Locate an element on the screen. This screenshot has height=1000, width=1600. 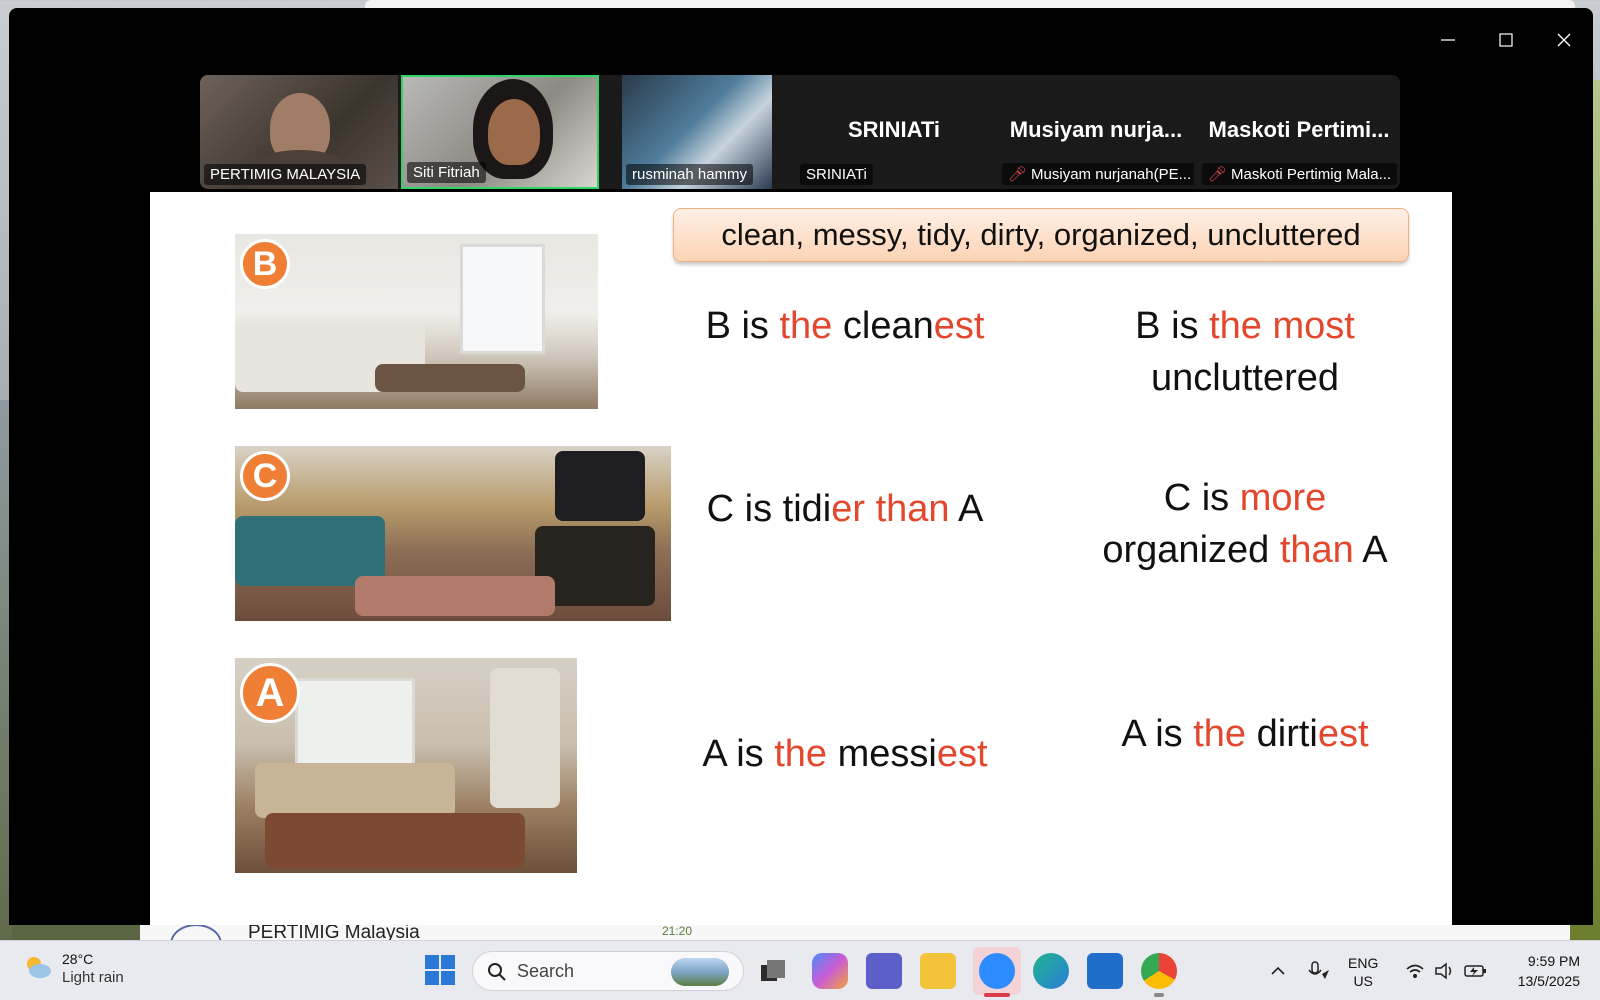
maximize-button is located at coordinates (1506, 40).